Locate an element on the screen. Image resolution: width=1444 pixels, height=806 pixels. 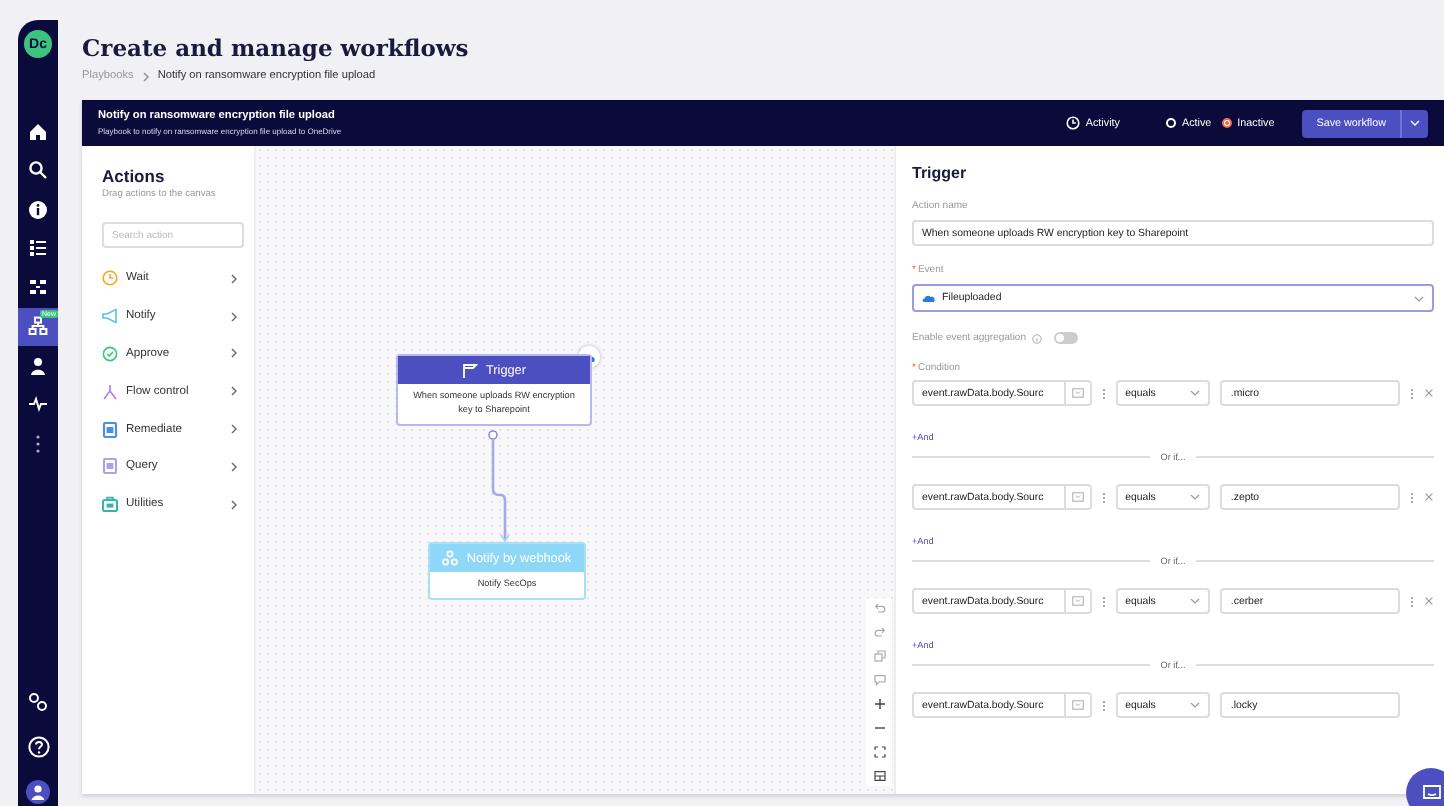
cloud-icon is located at coordinates (929, 298).